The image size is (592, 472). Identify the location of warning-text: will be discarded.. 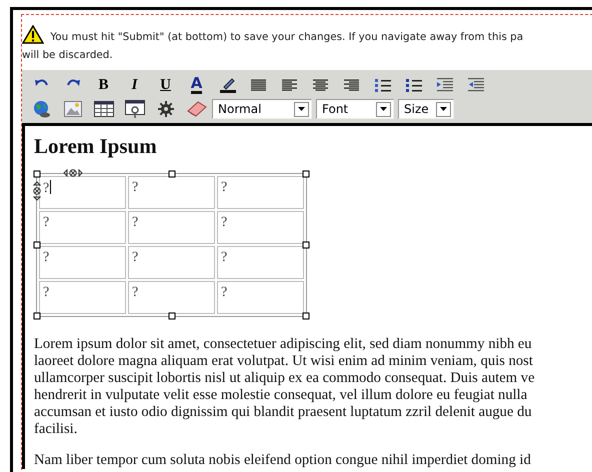
(68, 55).